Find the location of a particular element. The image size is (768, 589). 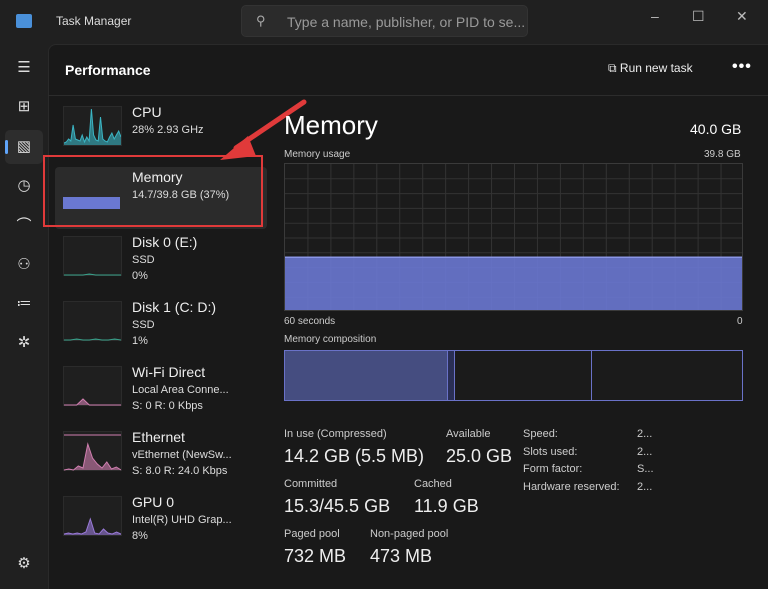

available-label: Available is located at coordinates (468, 434).